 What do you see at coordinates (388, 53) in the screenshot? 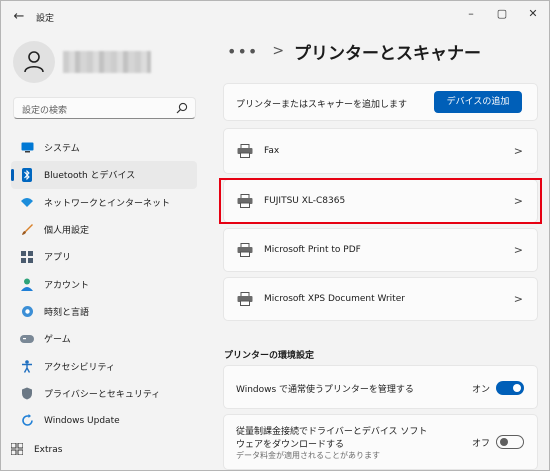
I see `page-title: プリンターとスキャナー` at bounding box center [388, 53].